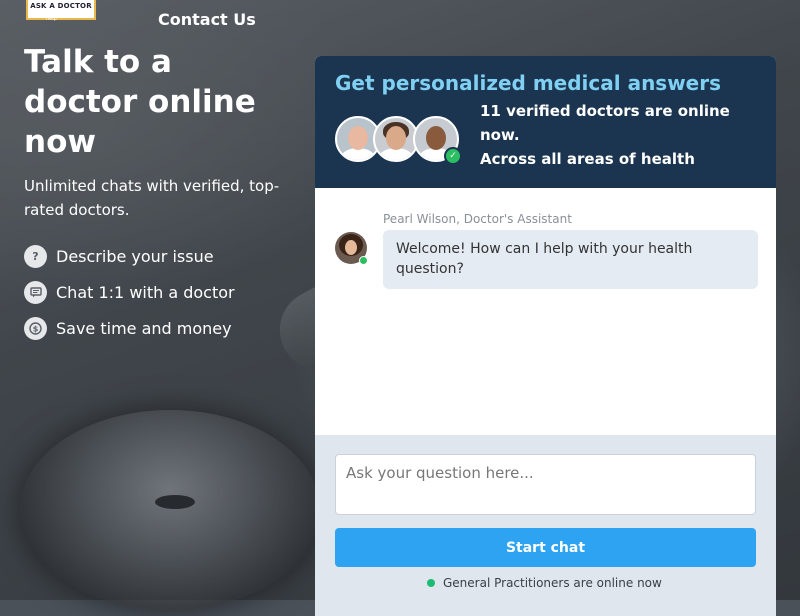 The height and width of the screenshot is (616, 800). Describe the element at coordinates (552, 583) in the screenshot. I see `status-text: General Practitioners are online now` at that location.